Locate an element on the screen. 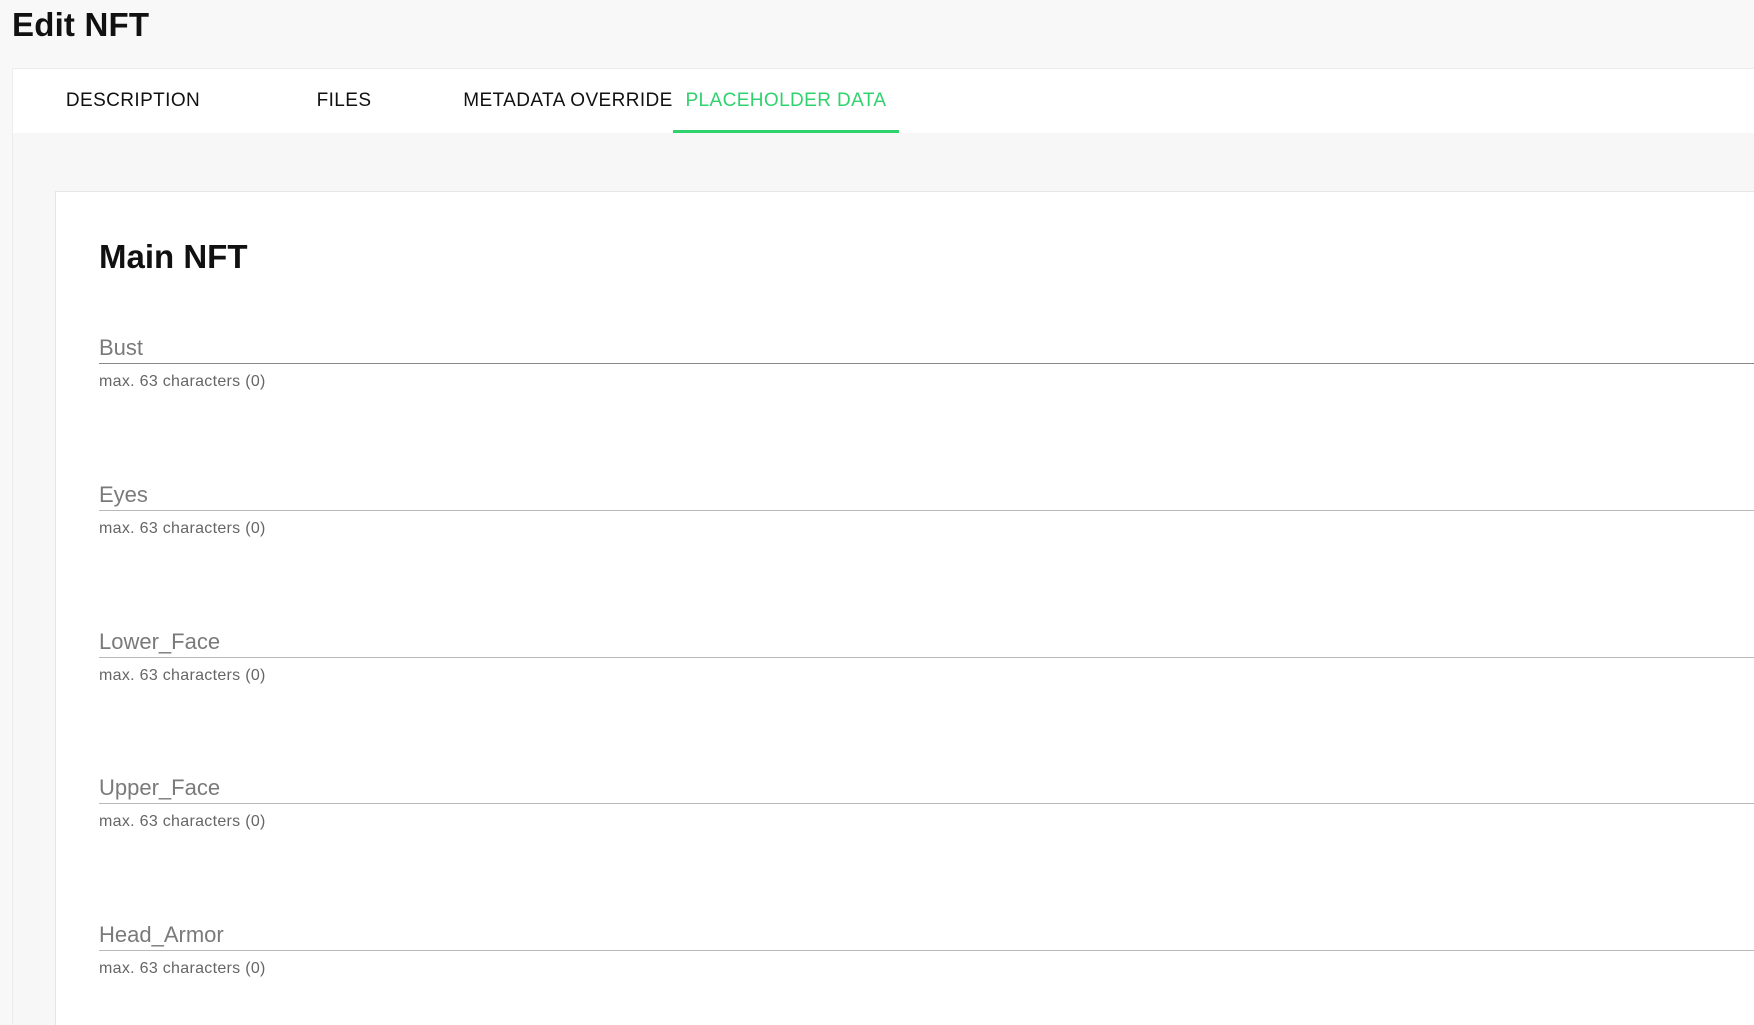 This screenshot has width=1754, height=1025. field-eyes: max. 63 characters (0) is located at coordinates (926, 502).